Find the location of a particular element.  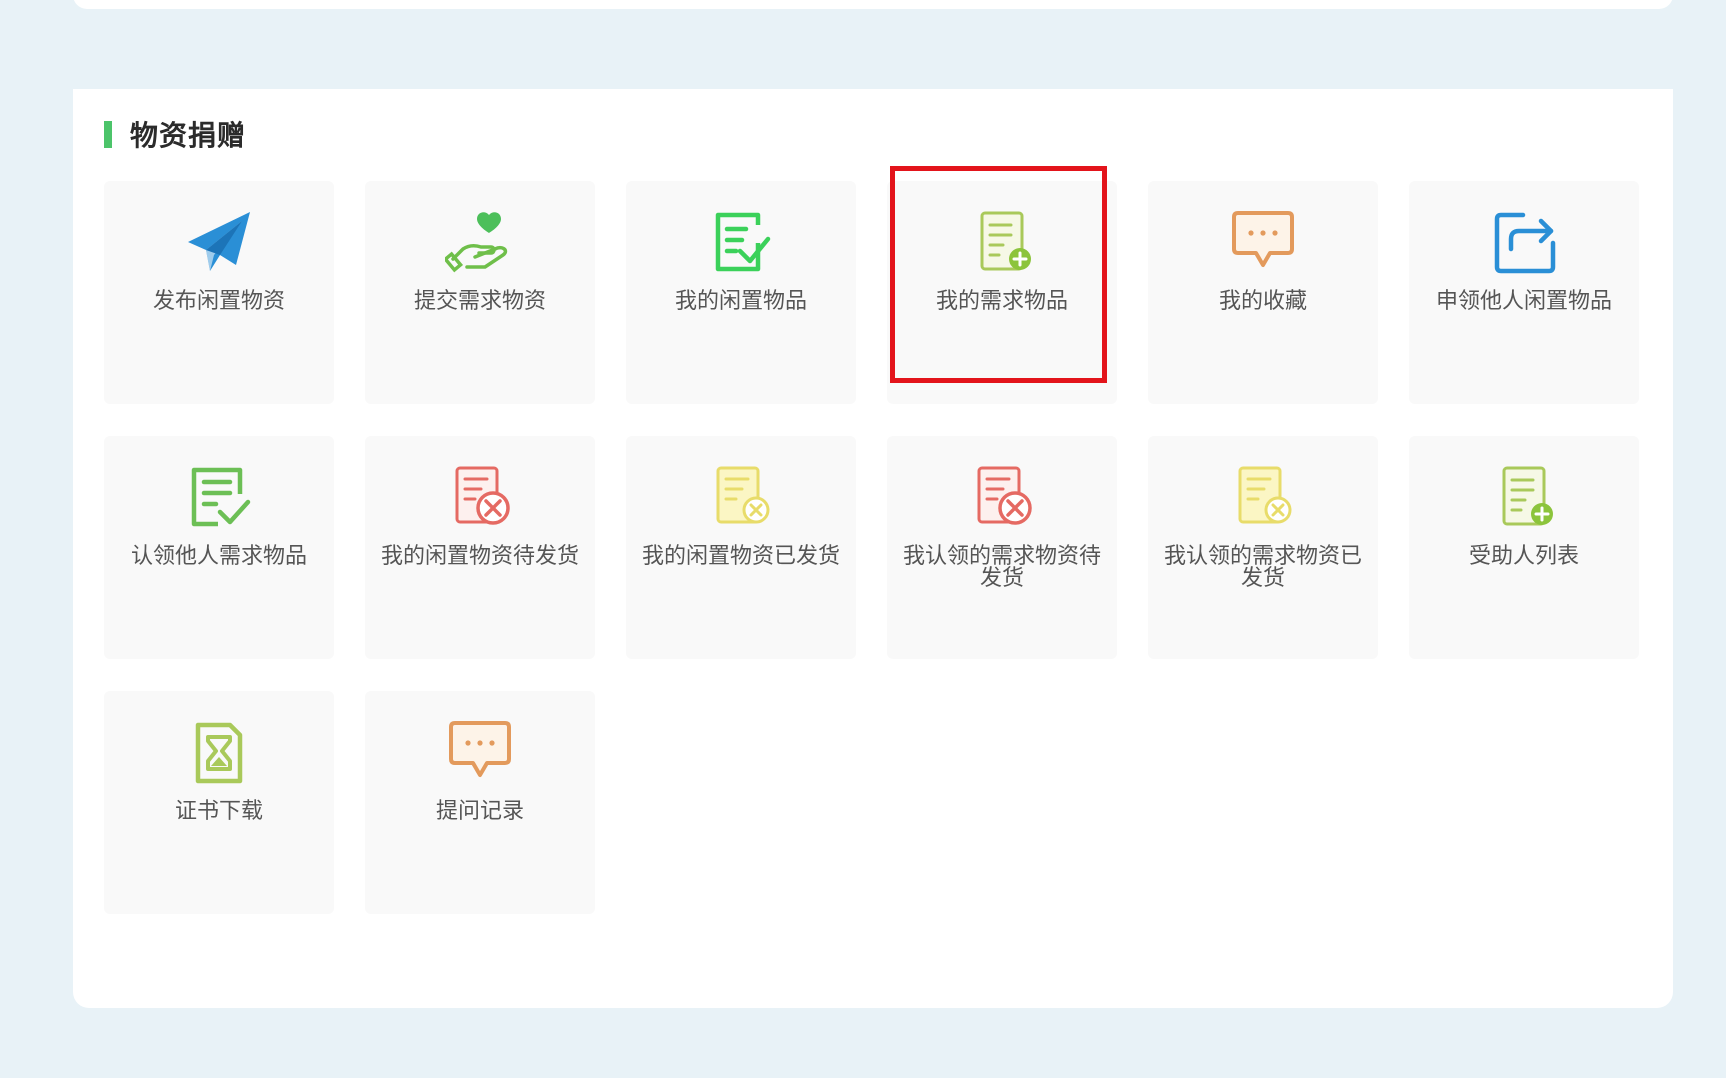

paper-plane-icon is located at coordinates (219, 242).